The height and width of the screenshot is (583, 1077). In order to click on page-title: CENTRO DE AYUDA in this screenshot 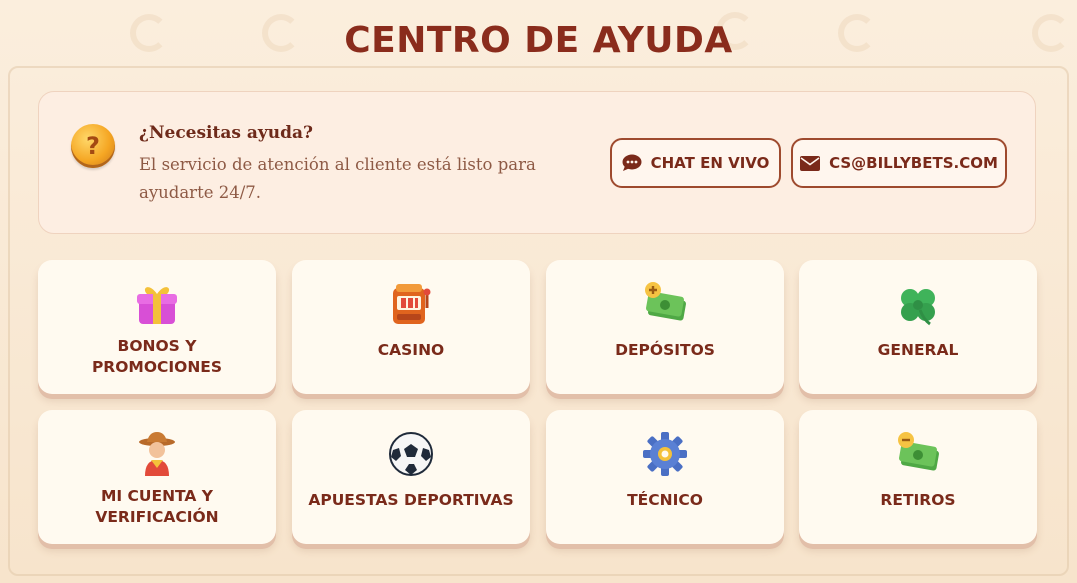, I will do `click(538, 40)`.